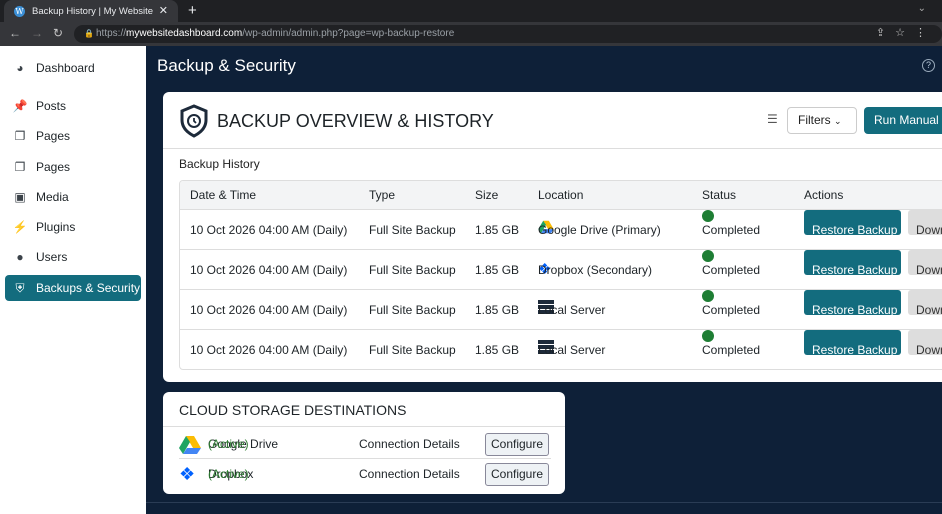  What do you see at coordinates (73, 136) in the screenshot?
I see `sidebar-item-pages: ❐ Pages` at bounding box center [73, 136].